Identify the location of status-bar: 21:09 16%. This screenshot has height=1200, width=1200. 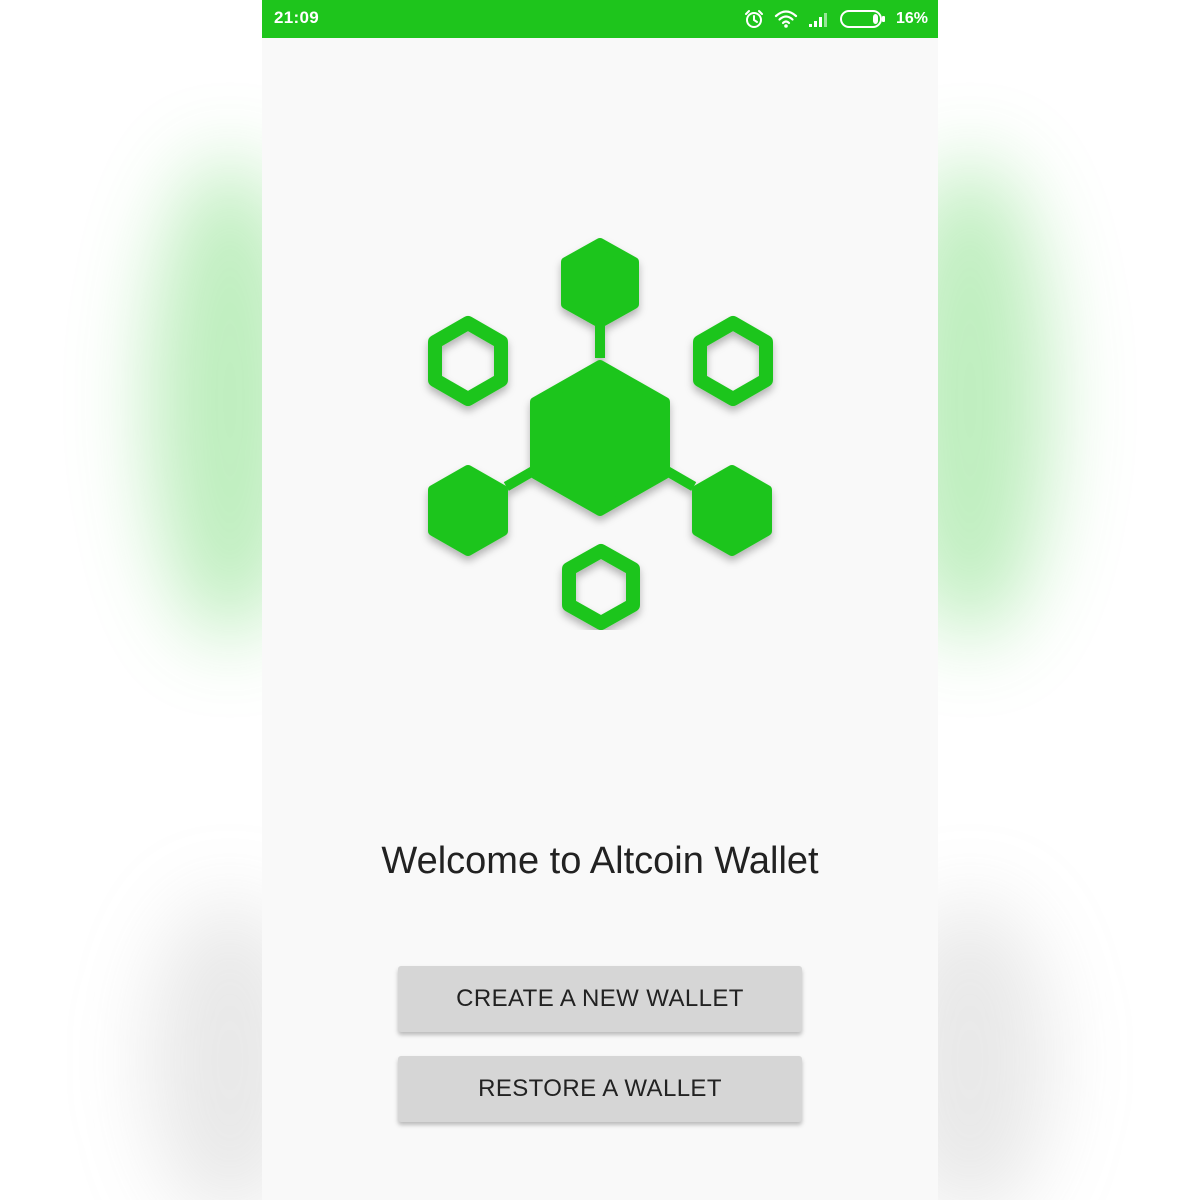
(600, 19).